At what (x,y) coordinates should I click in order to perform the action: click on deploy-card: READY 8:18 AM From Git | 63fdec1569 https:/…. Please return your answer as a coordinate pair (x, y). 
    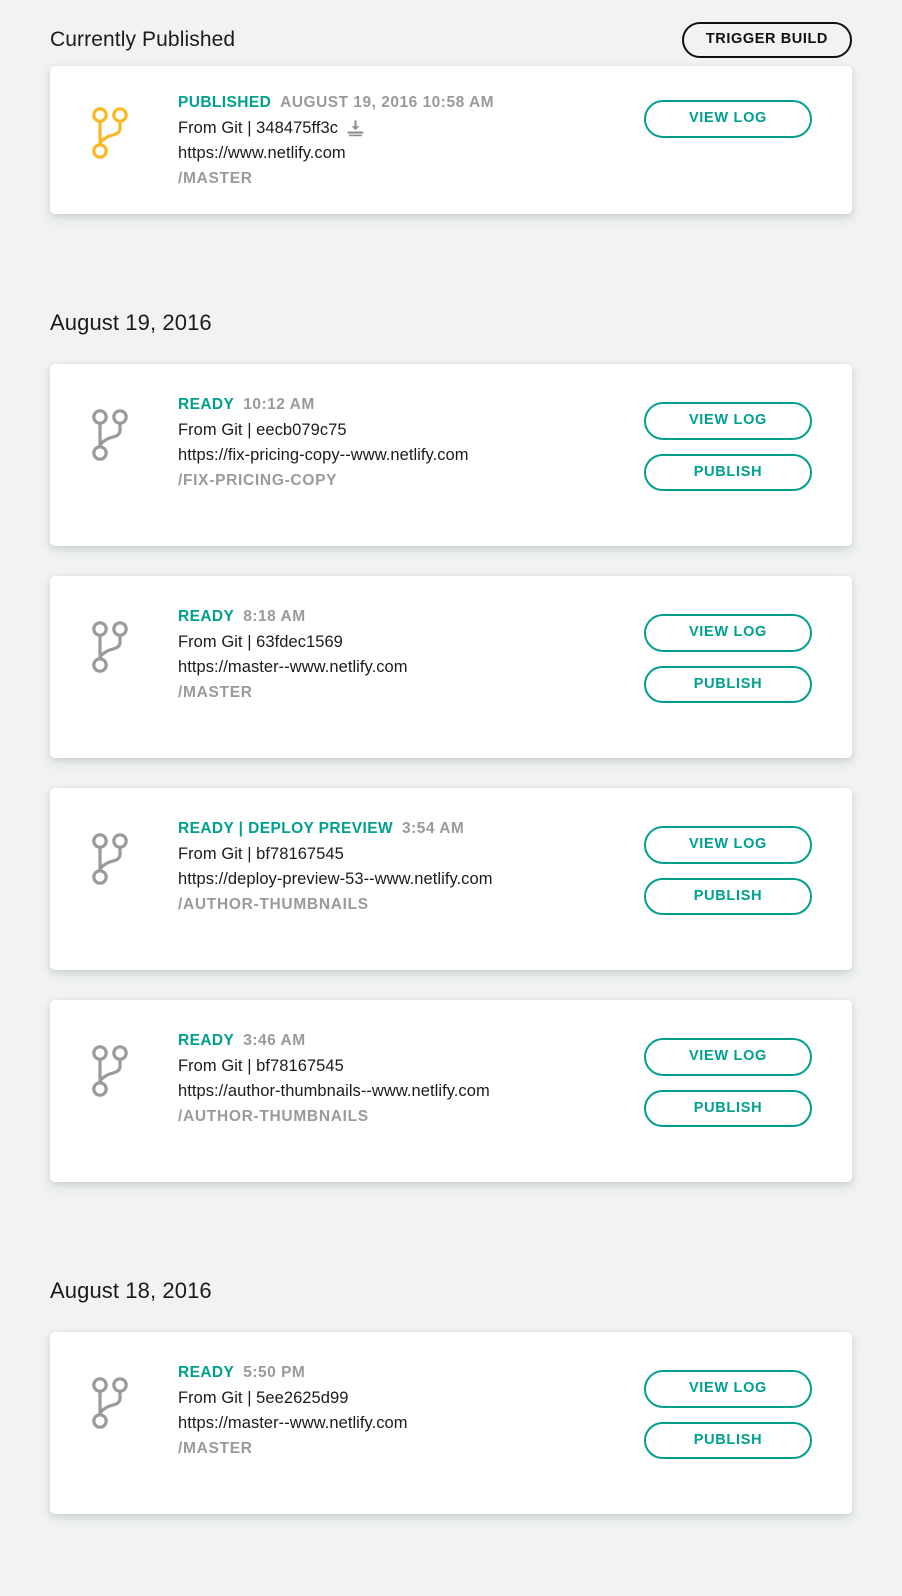
    Looking at the image, I should click on (451, 667).